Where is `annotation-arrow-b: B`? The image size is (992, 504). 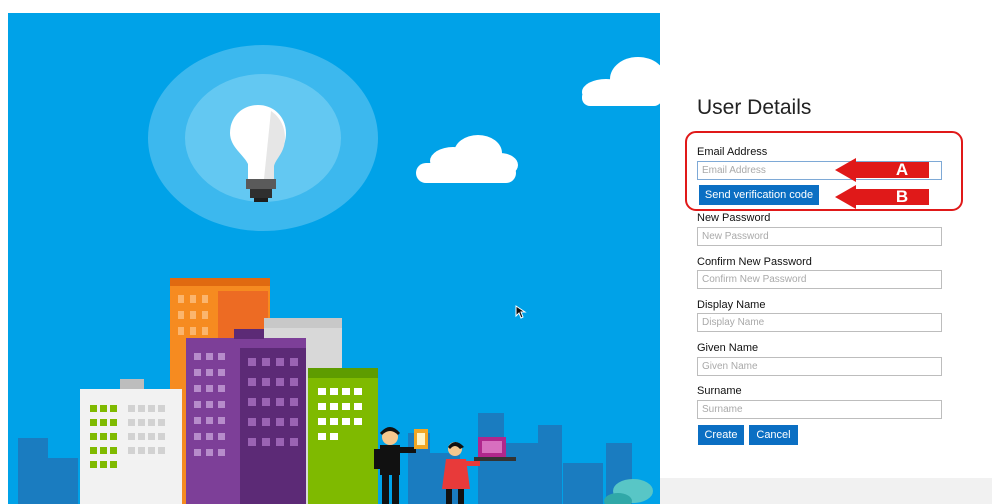
annotation-arrow-b: B is located at coordinates (882, 197).